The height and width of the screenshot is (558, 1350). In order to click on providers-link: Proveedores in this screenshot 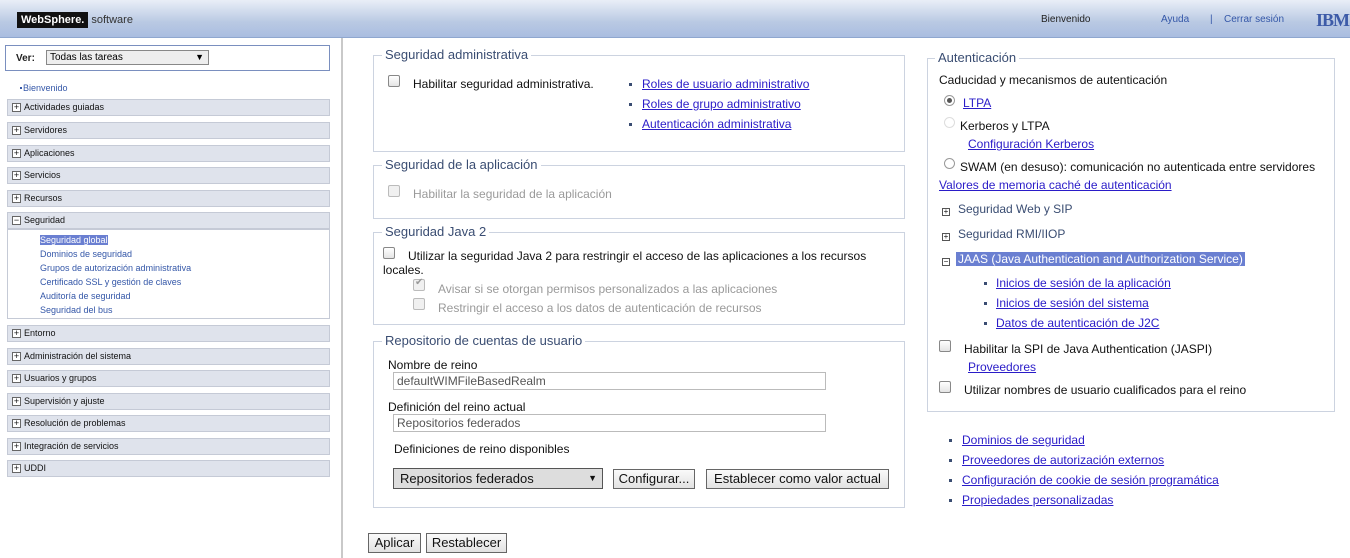, I will do `click(1002, 367)`.